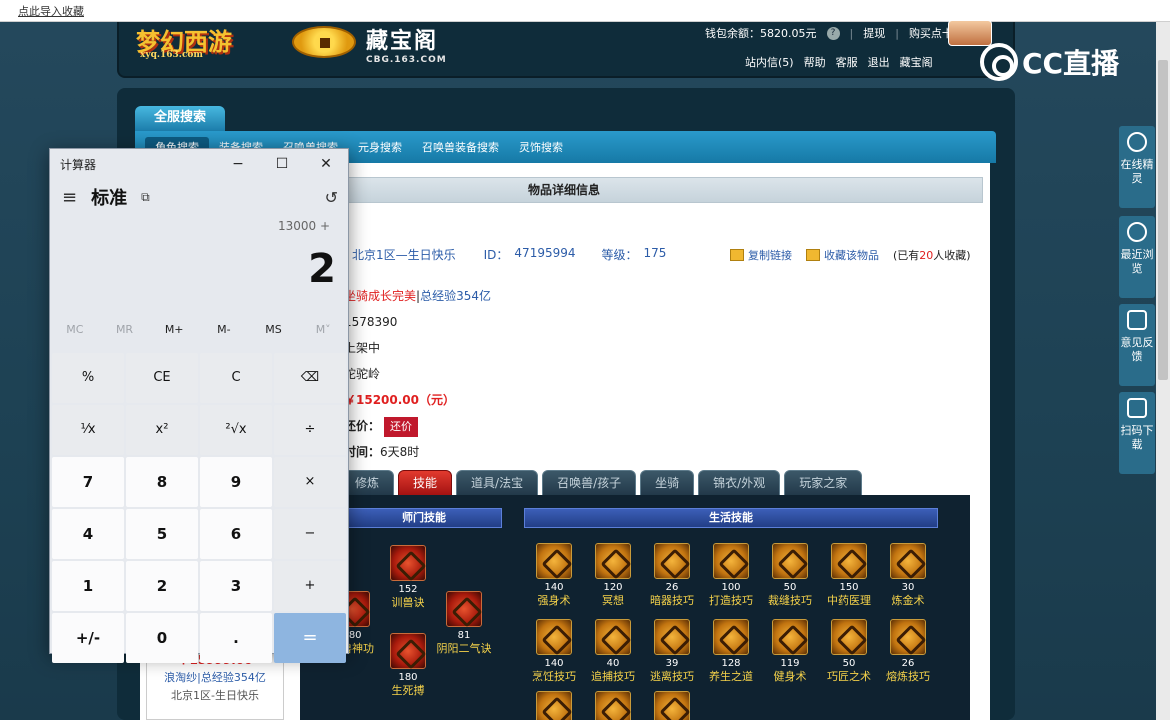  I want to click on withdraw-link: 提现, so click(874, 33).